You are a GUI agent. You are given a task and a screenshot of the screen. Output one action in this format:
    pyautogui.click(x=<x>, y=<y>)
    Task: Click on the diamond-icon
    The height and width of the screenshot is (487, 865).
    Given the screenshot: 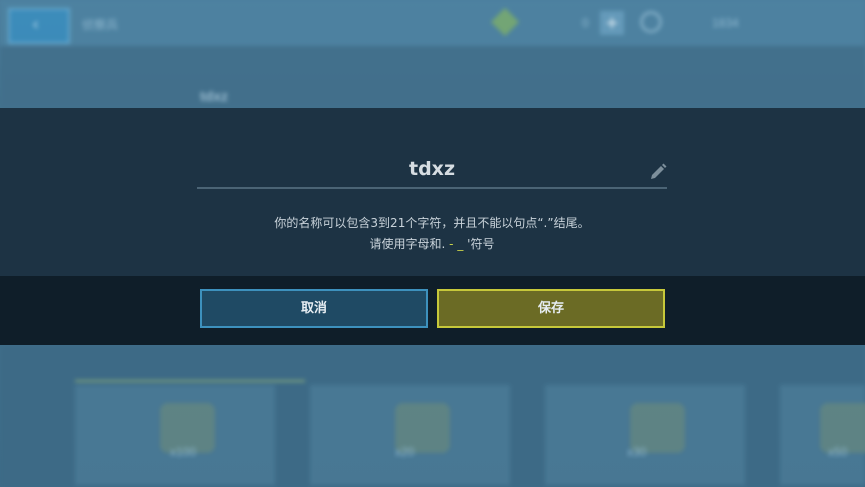 What is the action you would take?
    pyautogui.click(x=505, y=22)
    